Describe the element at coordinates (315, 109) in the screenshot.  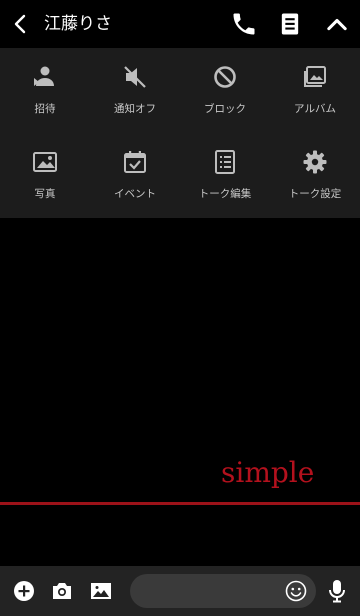
I see `menu-label-album: アルバム` at that location.